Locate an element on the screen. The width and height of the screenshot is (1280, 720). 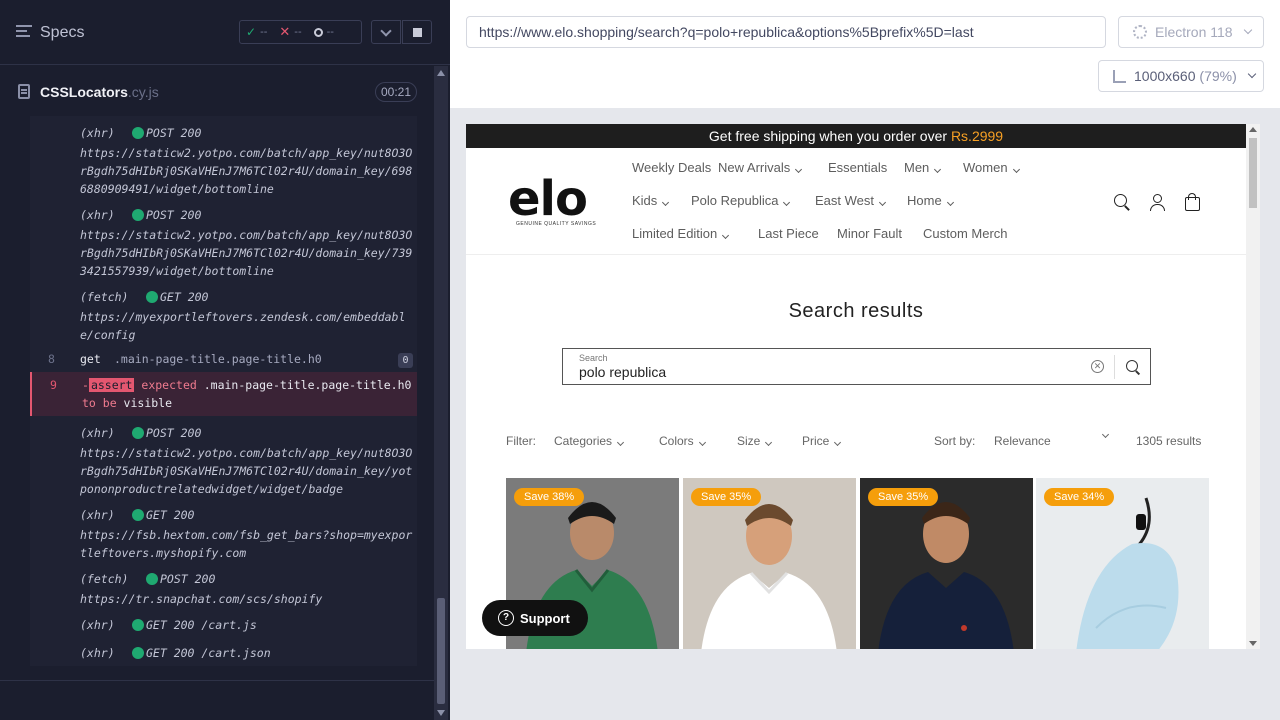
command-row: (xhr) GET 200 /cart.js is located at coordinates (223, 627).